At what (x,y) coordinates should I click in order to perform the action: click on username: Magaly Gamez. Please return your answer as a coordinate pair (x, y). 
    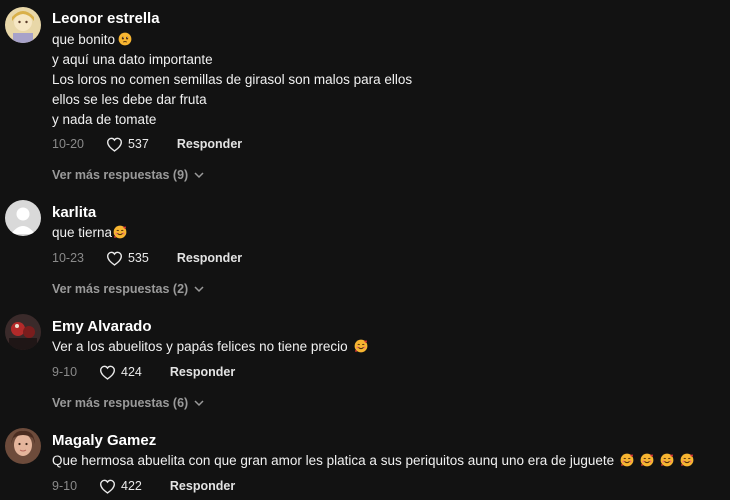
    Looking at the image, I should click on (104, 440).